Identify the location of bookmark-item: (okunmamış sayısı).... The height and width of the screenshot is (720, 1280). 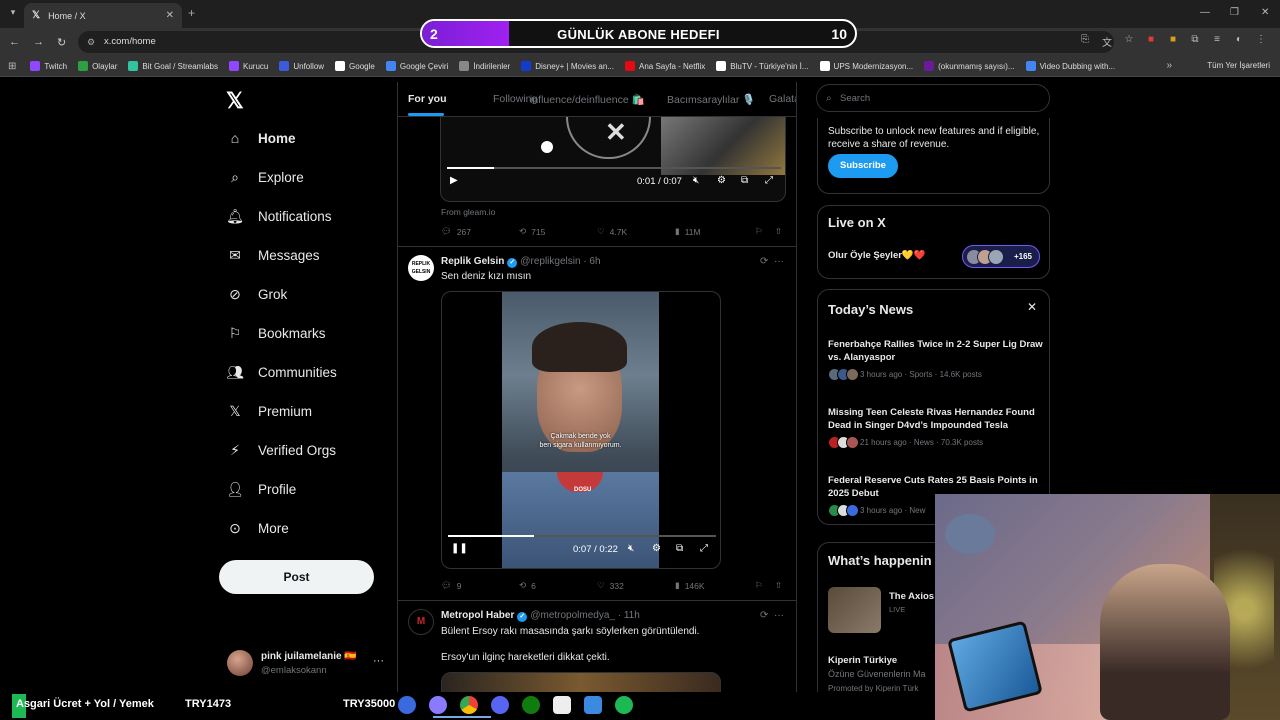
(969, 66).